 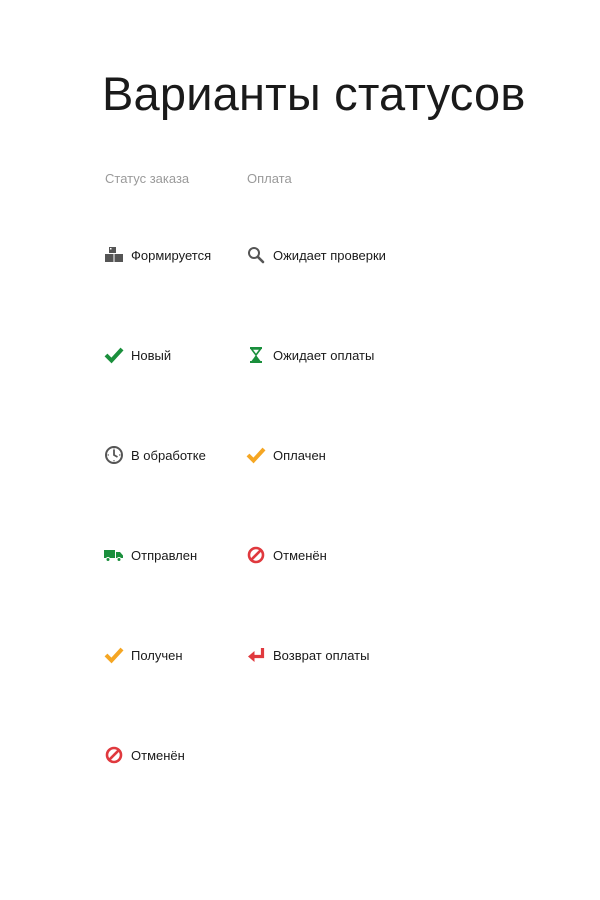 I want to click on hourglass-icon, so click(x=256, y=355).